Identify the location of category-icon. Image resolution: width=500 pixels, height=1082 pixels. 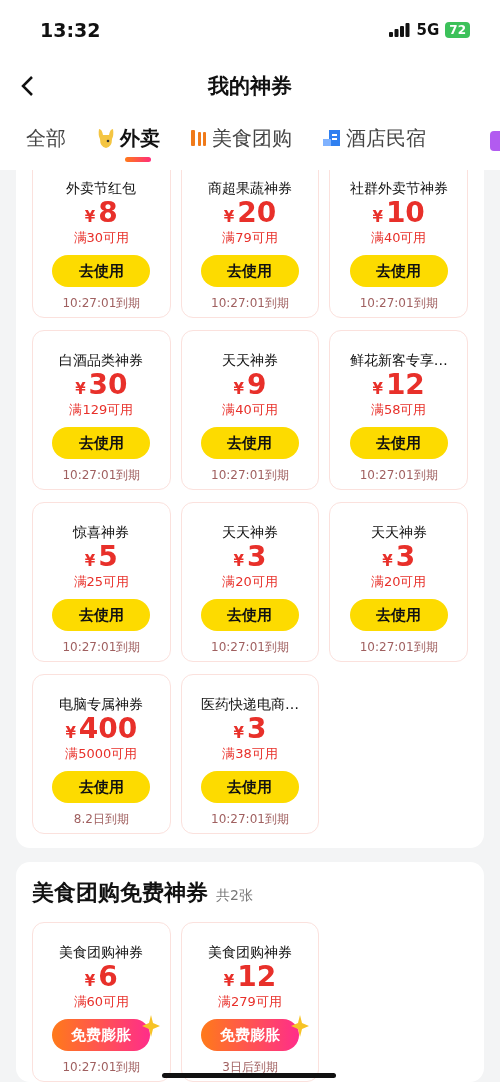
(495, 141).